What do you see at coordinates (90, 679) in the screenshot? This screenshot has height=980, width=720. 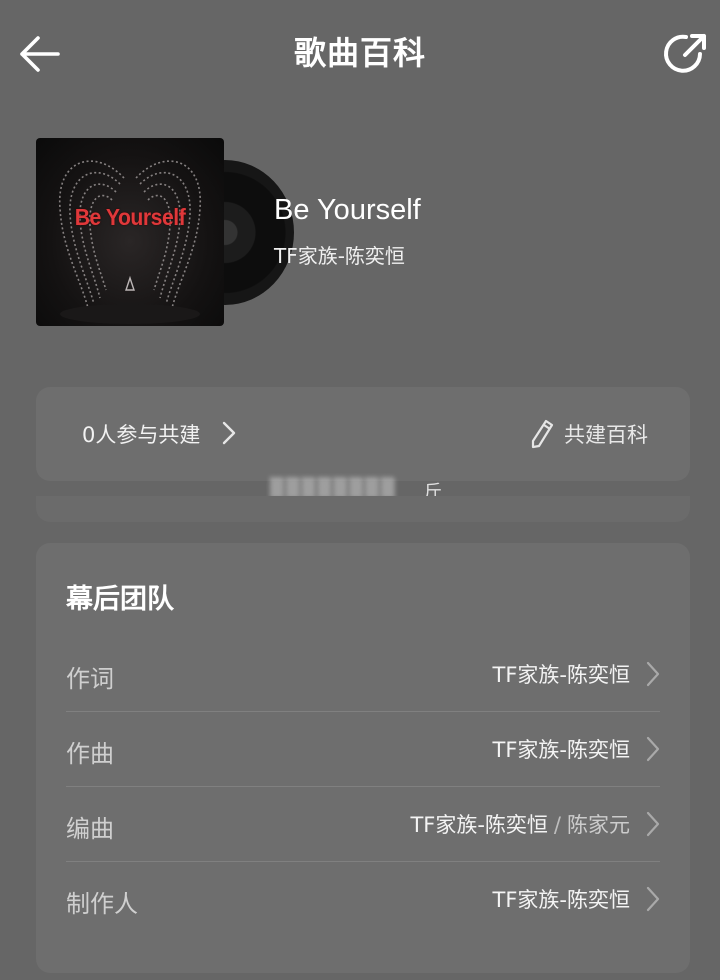 I see `role-label: 作词` at bounding box center [90, 679].